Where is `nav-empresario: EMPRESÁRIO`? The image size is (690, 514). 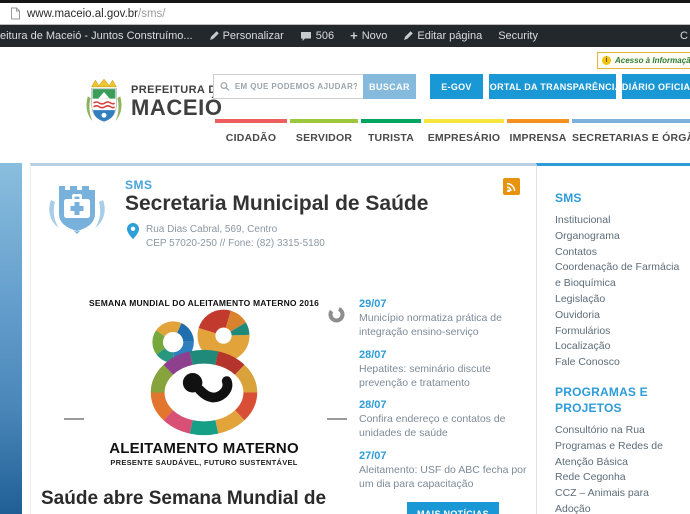 nav-empresario: EMPRESÁRIO is located at coordinates (464, 131).